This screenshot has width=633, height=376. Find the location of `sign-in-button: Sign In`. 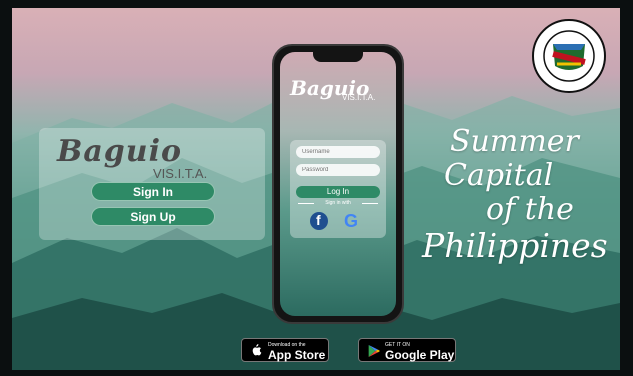

sign-in-button: Sign In is located at coordinates (153, 191).